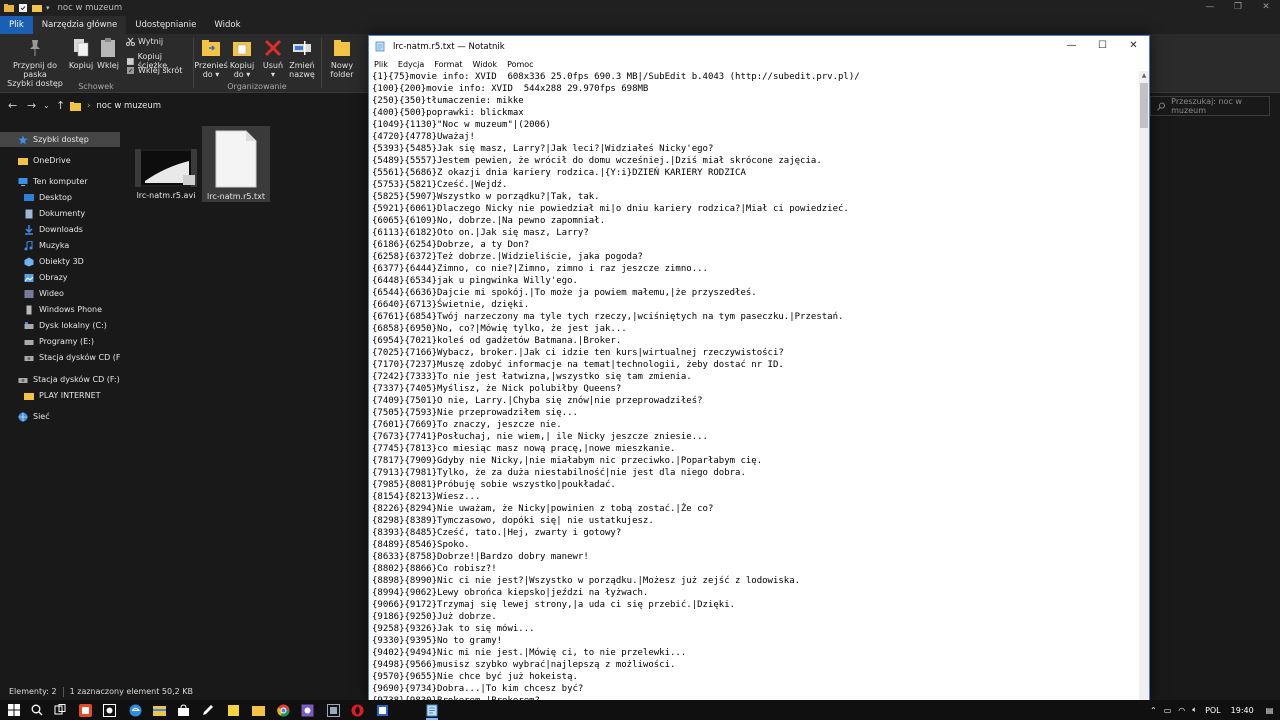 The image size is (1280, 720). Describe the element at coordinates (37, 8) in the screenshot. I see `new-folder-icon` at that location.